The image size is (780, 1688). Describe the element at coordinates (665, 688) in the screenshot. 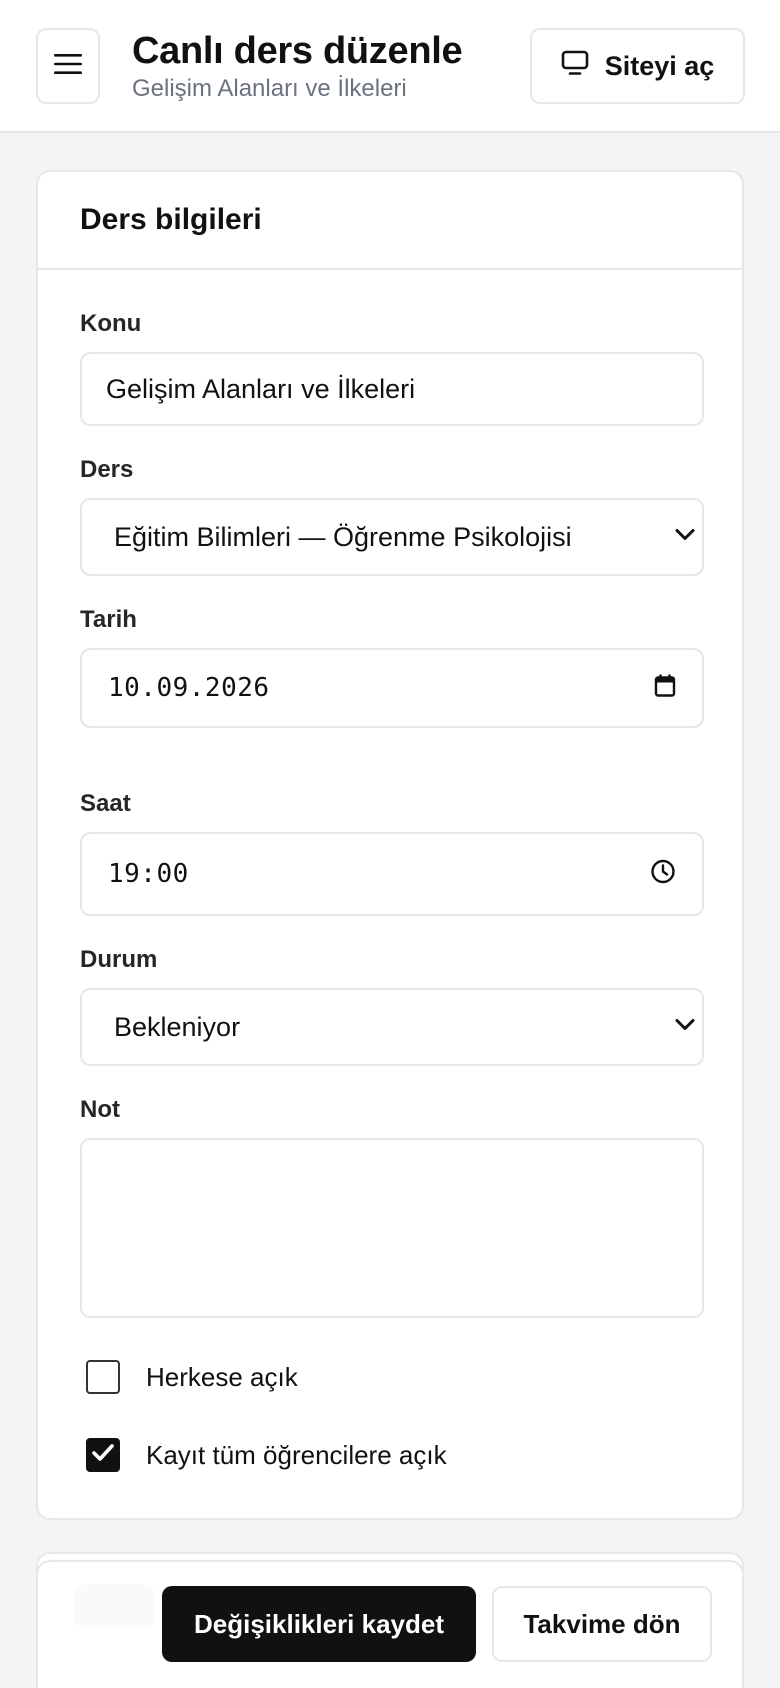

I see `calendar-icon` at that location.